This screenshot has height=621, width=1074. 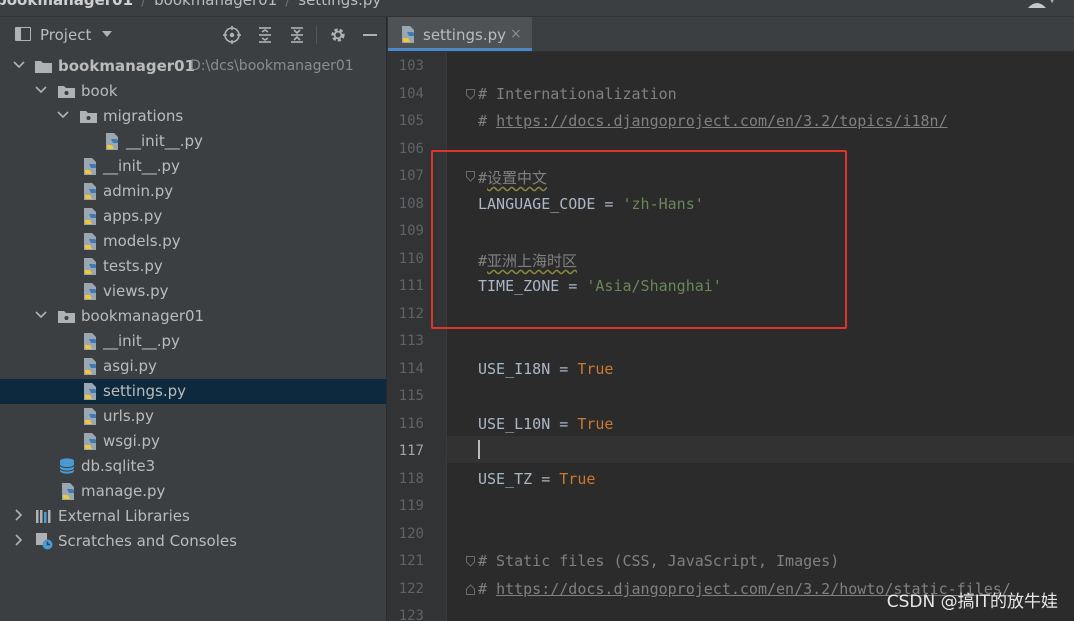 What do you see at coordinates (316, 35) in the screenshot?
I see `header-divider` at bounding box center [316, 35].